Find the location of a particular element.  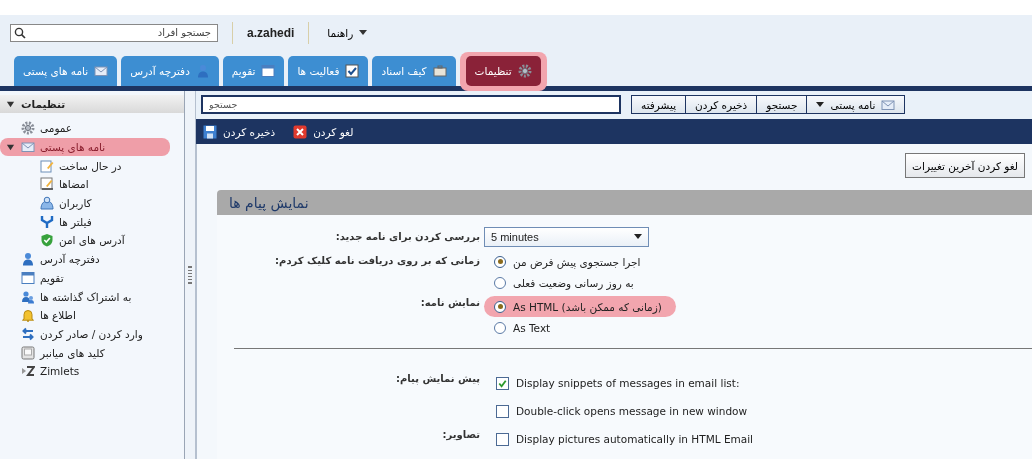

sidebar-item: در حال ساخت is located at coordinates (92, 166).